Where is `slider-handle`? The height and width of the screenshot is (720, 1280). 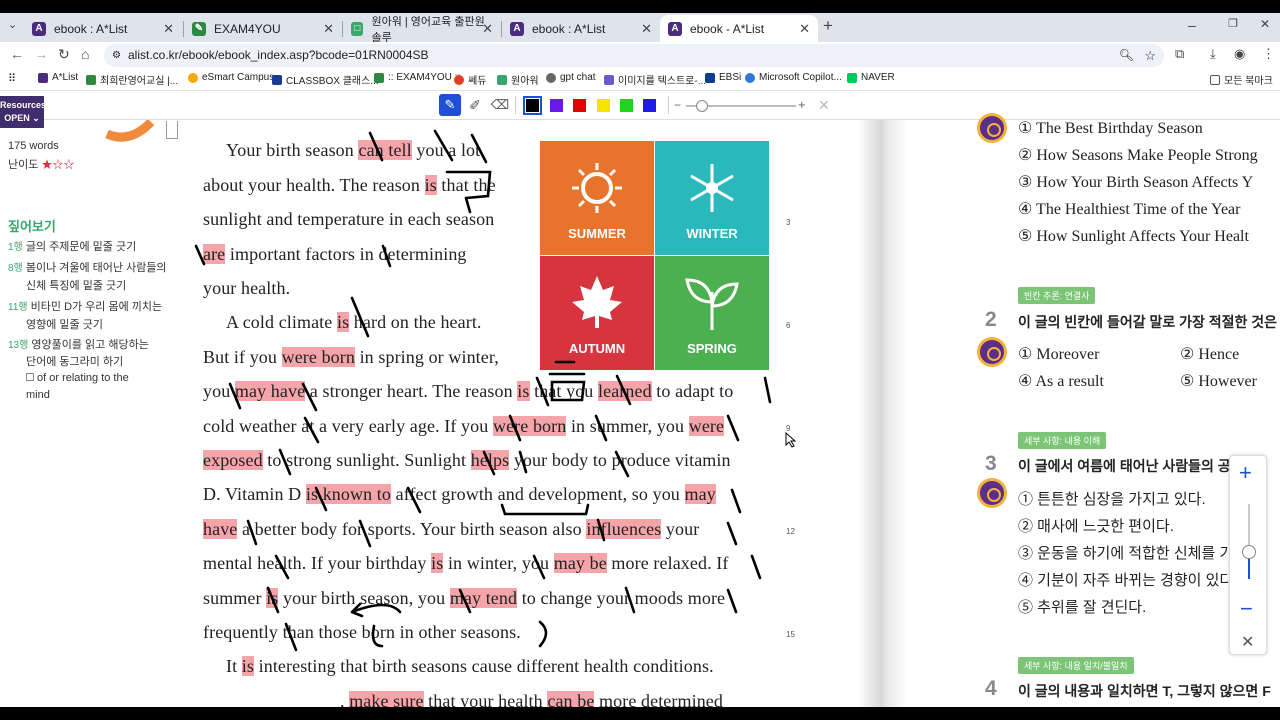
slider-handle is located at coordinates (702, 106).